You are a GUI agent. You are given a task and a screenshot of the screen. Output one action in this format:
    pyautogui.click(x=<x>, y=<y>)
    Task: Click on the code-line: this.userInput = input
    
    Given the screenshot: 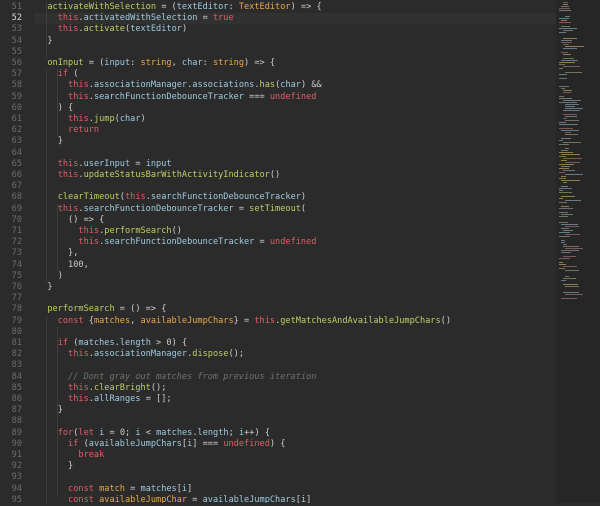 What is the action you would take?
    pyautogui.click(x=104, y=164)
    